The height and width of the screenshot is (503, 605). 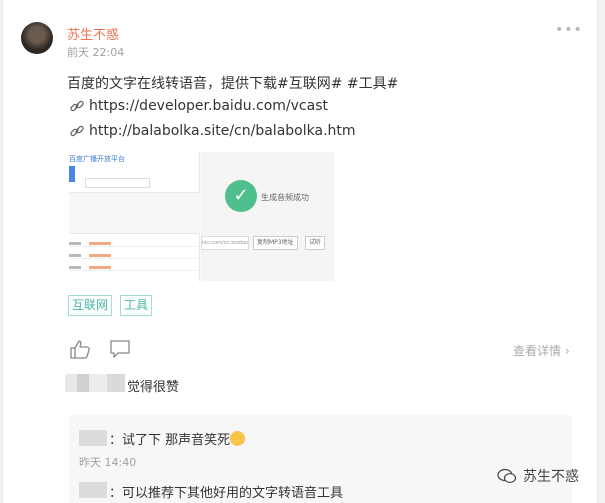 What do you see at coordinates (507, 475) in the screenshot?
I see `wechat-icon` at bounding box center [507, 475].